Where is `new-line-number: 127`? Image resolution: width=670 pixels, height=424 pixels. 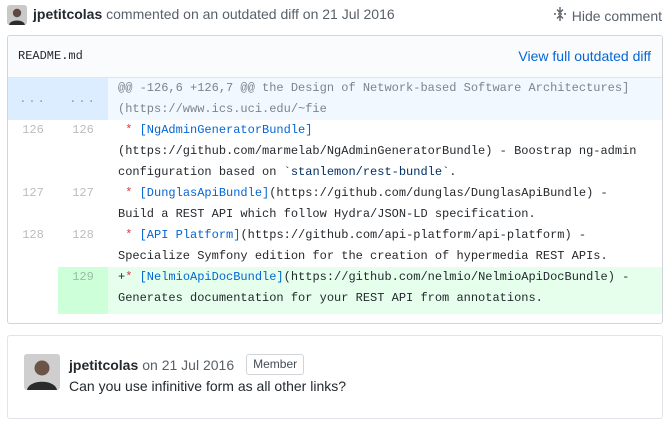 new-line-number: 127 is located at coordinates (83, 204).